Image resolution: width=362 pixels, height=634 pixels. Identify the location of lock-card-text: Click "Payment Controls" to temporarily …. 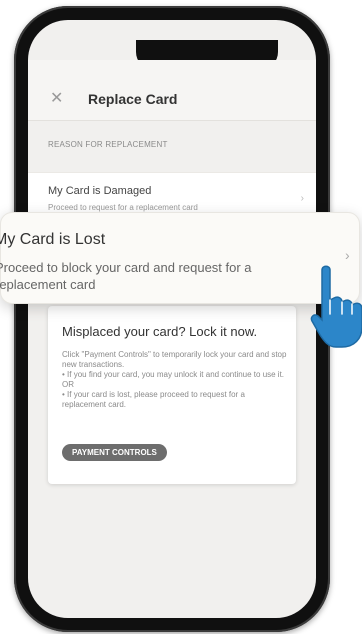
(174, 359).